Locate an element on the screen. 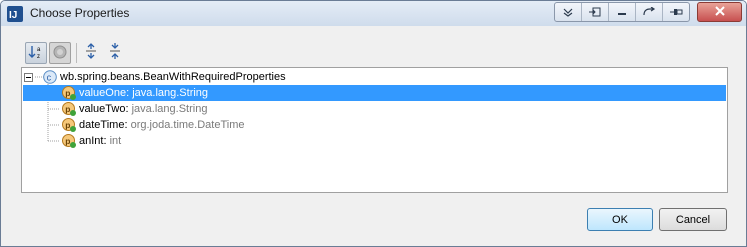 This screenshot has width=747, height=247. svg-text: z is located at coordinates (38, 57).